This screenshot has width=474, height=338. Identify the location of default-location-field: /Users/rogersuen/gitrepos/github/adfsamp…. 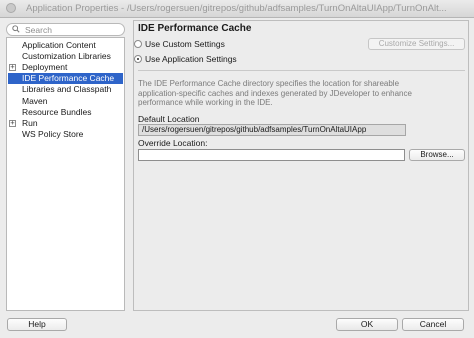
(272, 130).